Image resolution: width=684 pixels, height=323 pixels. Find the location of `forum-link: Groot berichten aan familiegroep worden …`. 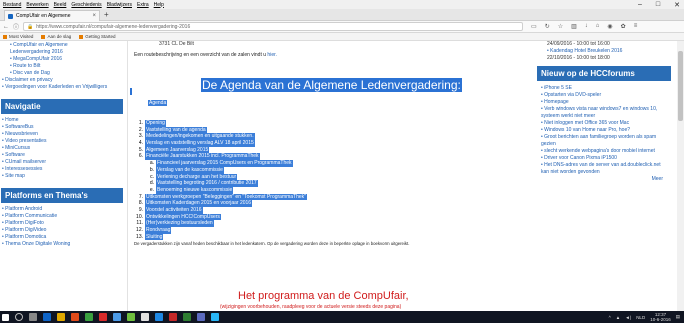

forum-link: Groot berichten aan familiegroep worden … is located at coordinates (605, 141).